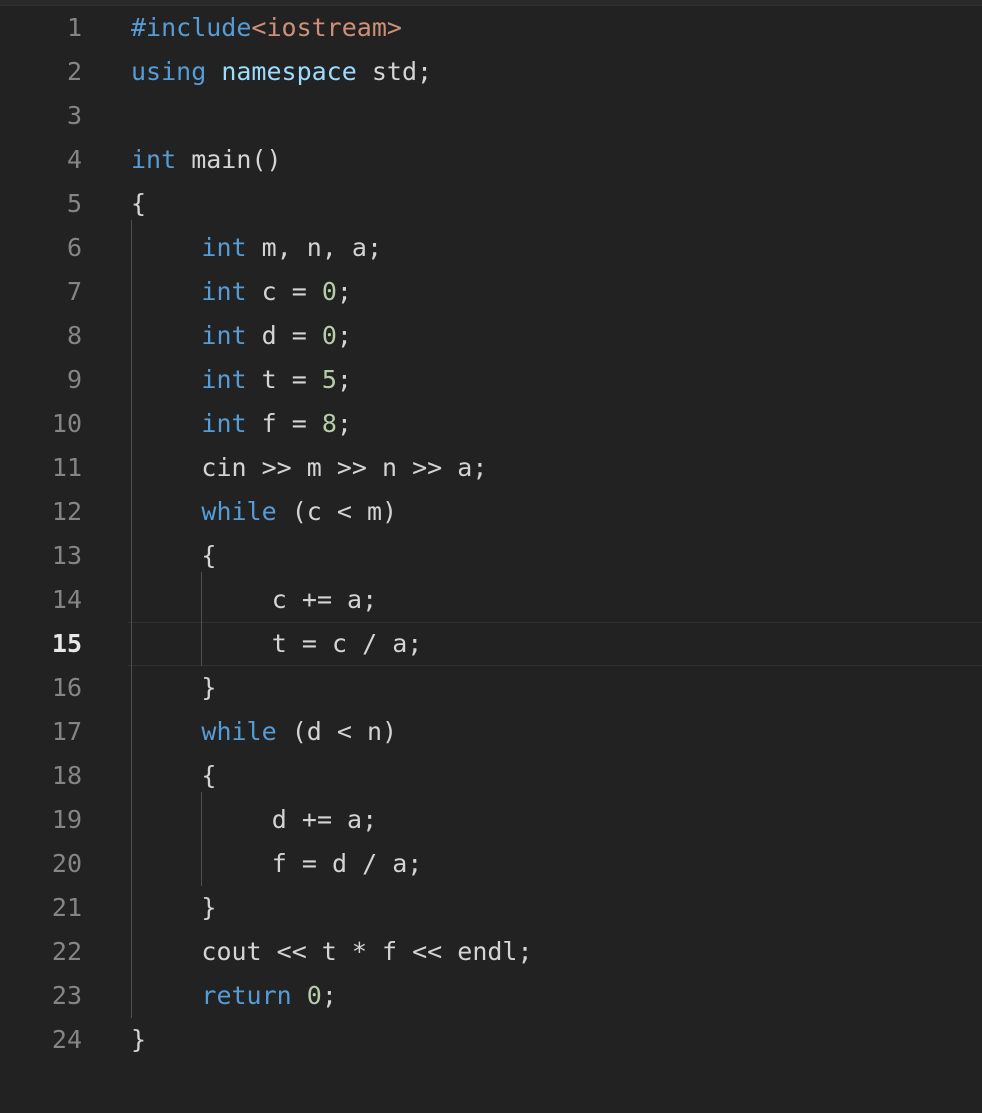 Image resolution: width=982 pixels, height=1113 pixels. What do you see at coordinates (41, 380) in the screenshot?
I see `line-number: 9` at bounding box center [41, 380].